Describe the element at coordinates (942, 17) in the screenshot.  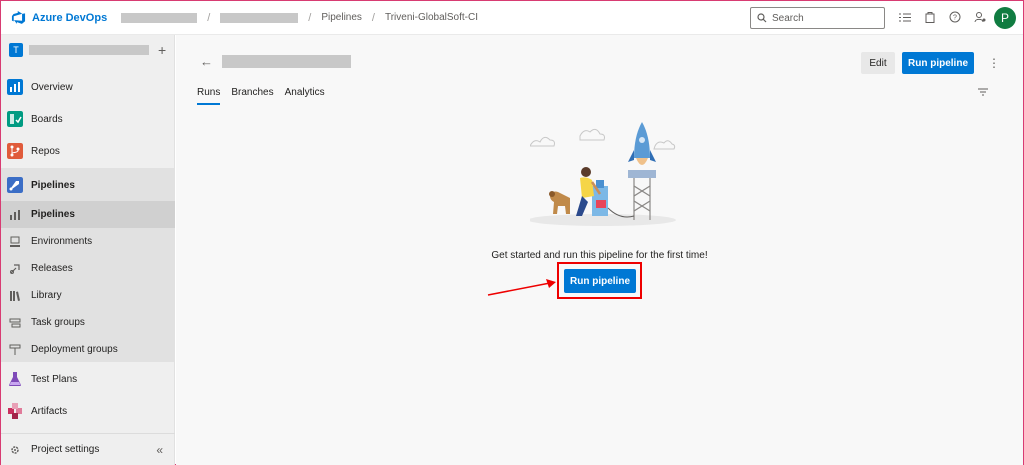
I see `top-icons: ?` at that location.